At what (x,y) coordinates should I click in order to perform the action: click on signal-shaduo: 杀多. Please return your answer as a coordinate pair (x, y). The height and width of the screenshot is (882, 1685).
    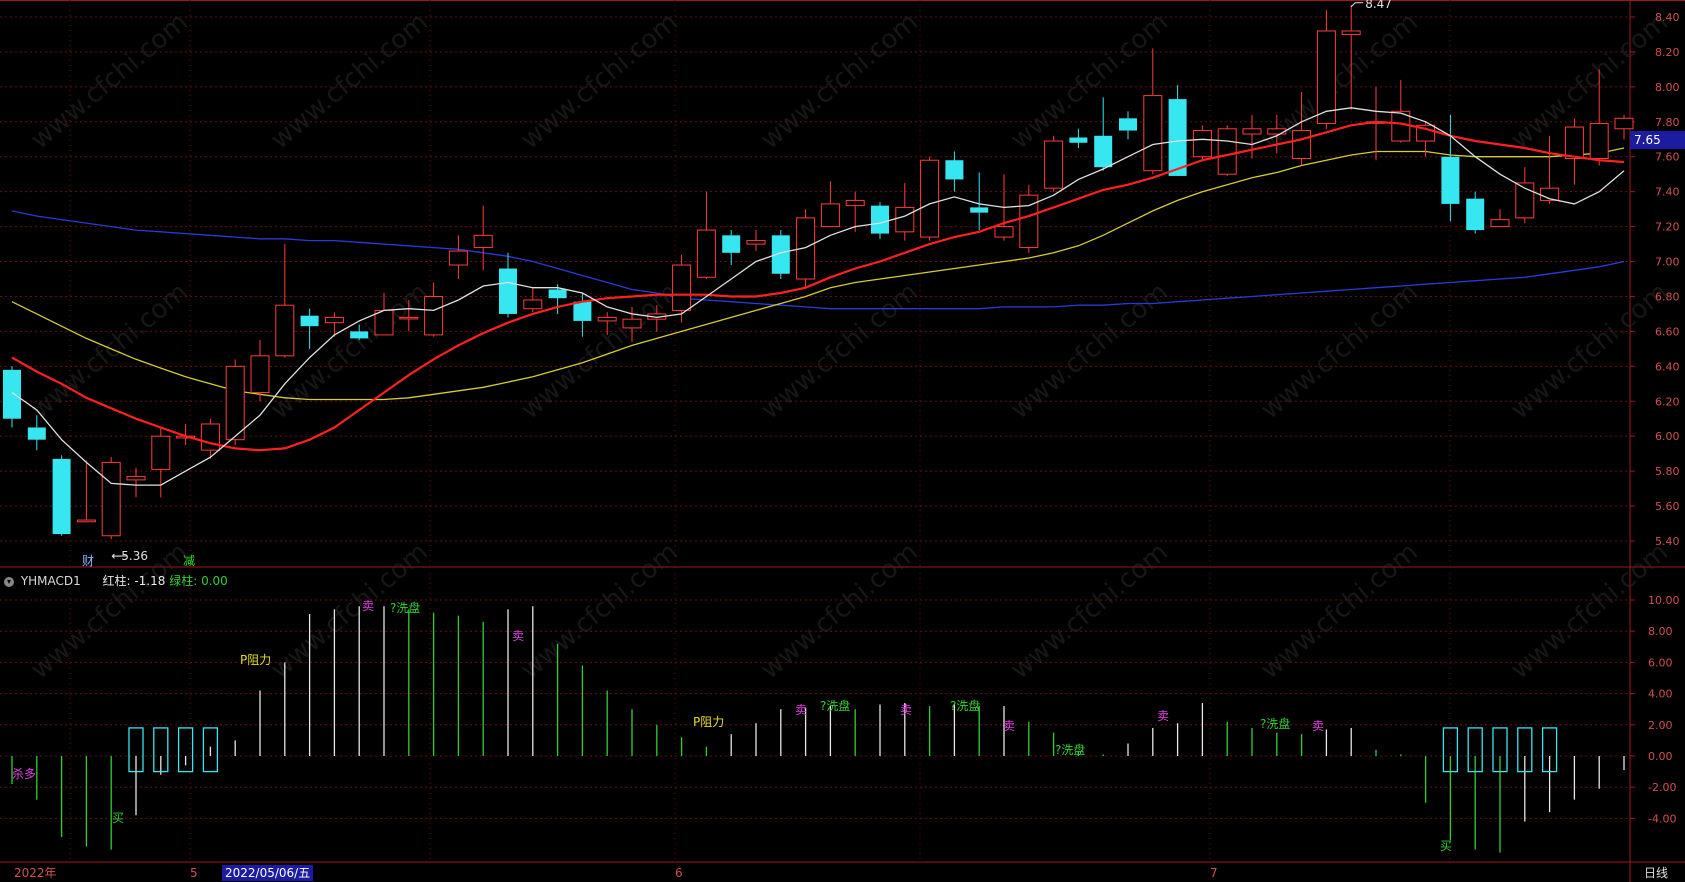
    Looking at the image, I should click on (24, 773).